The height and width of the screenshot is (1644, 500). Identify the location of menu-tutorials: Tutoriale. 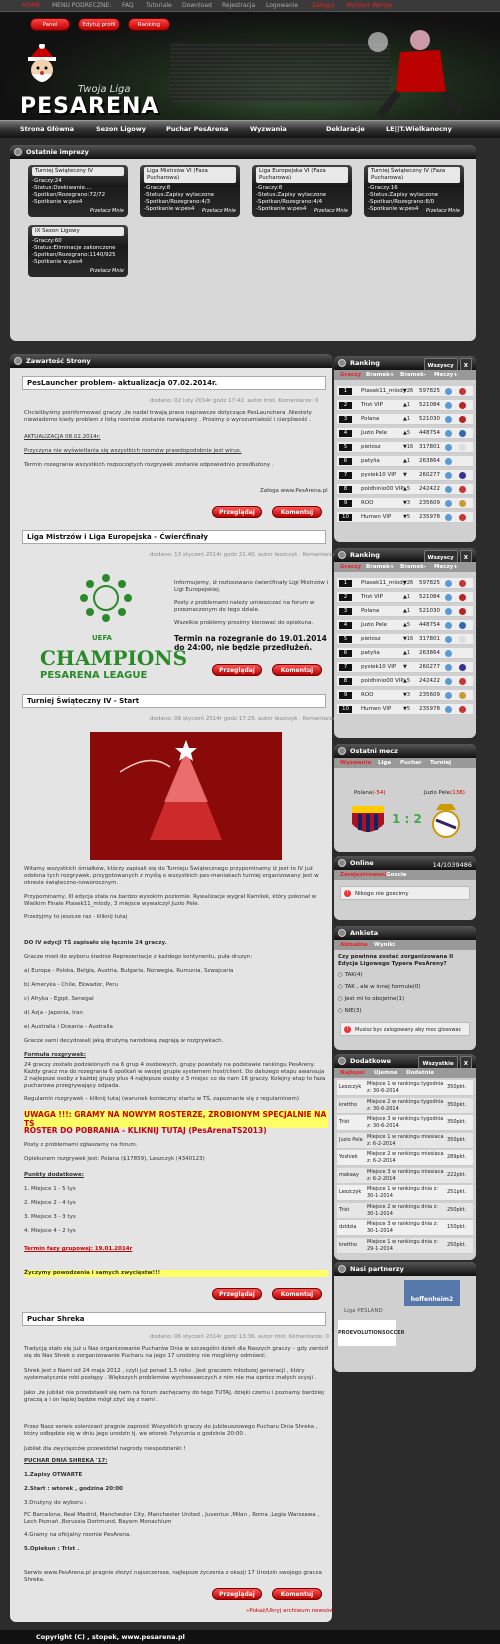
(159, 5).